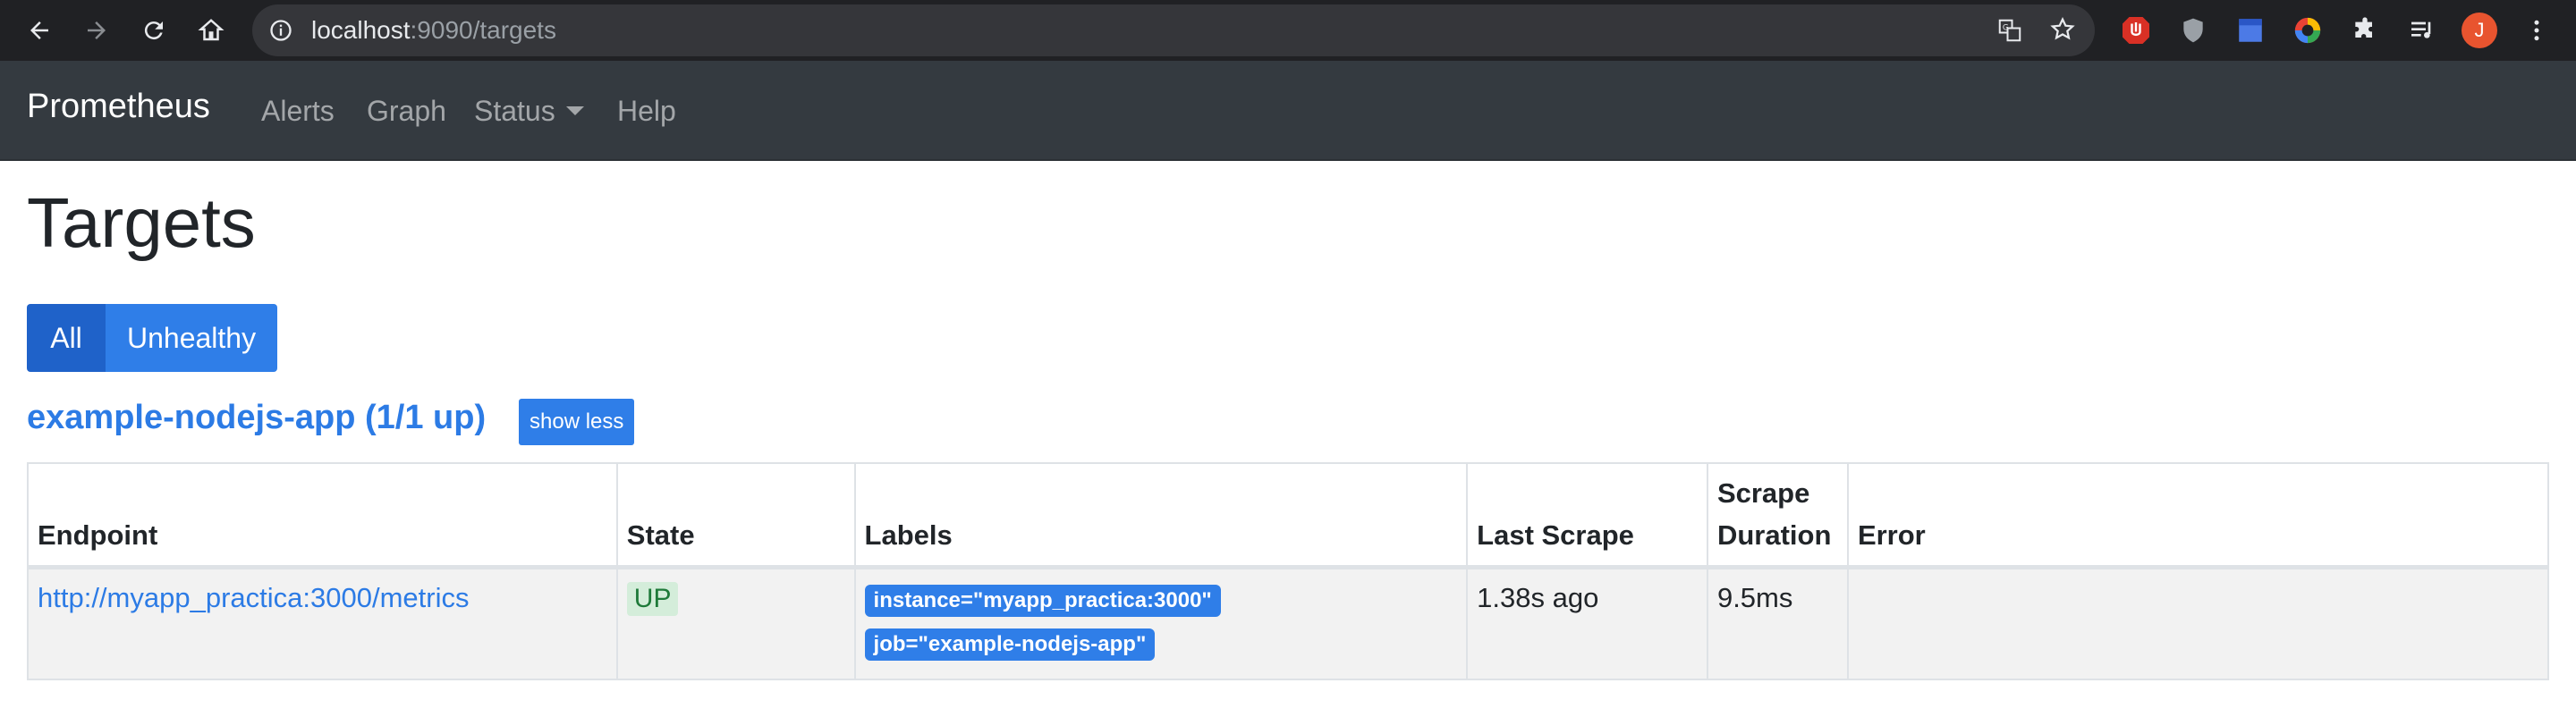 The width and height of the screenshot is (2576, 717). What do you see at coordinates (141, 222) in the screenshot?
I see `page-title: Targets` at bounding box center [141, 222].